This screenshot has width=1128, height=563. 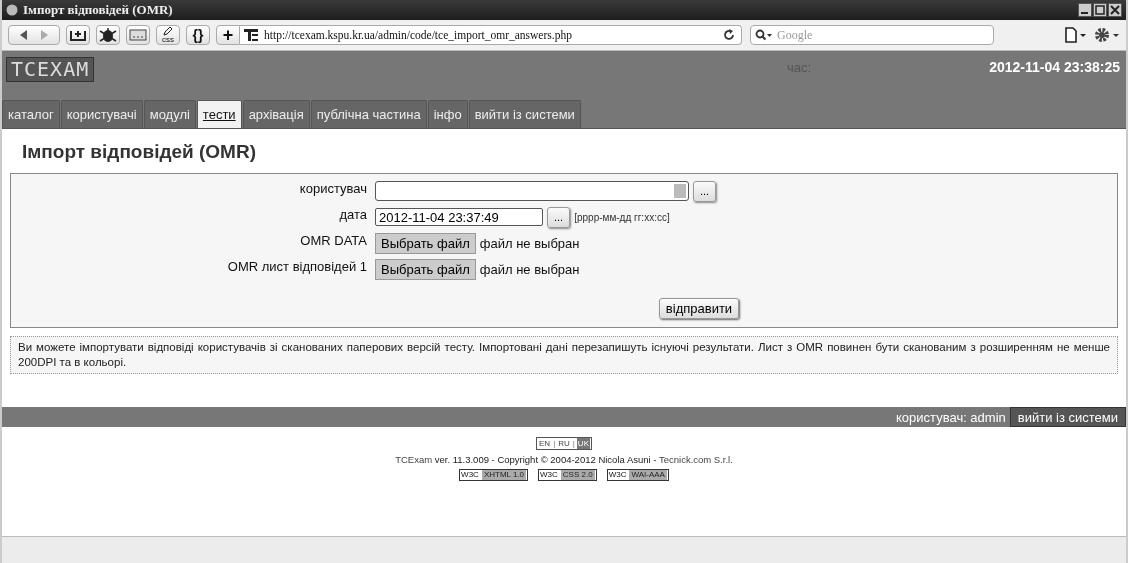 I want to click on search-field: Google, so click(x=872, y=35).